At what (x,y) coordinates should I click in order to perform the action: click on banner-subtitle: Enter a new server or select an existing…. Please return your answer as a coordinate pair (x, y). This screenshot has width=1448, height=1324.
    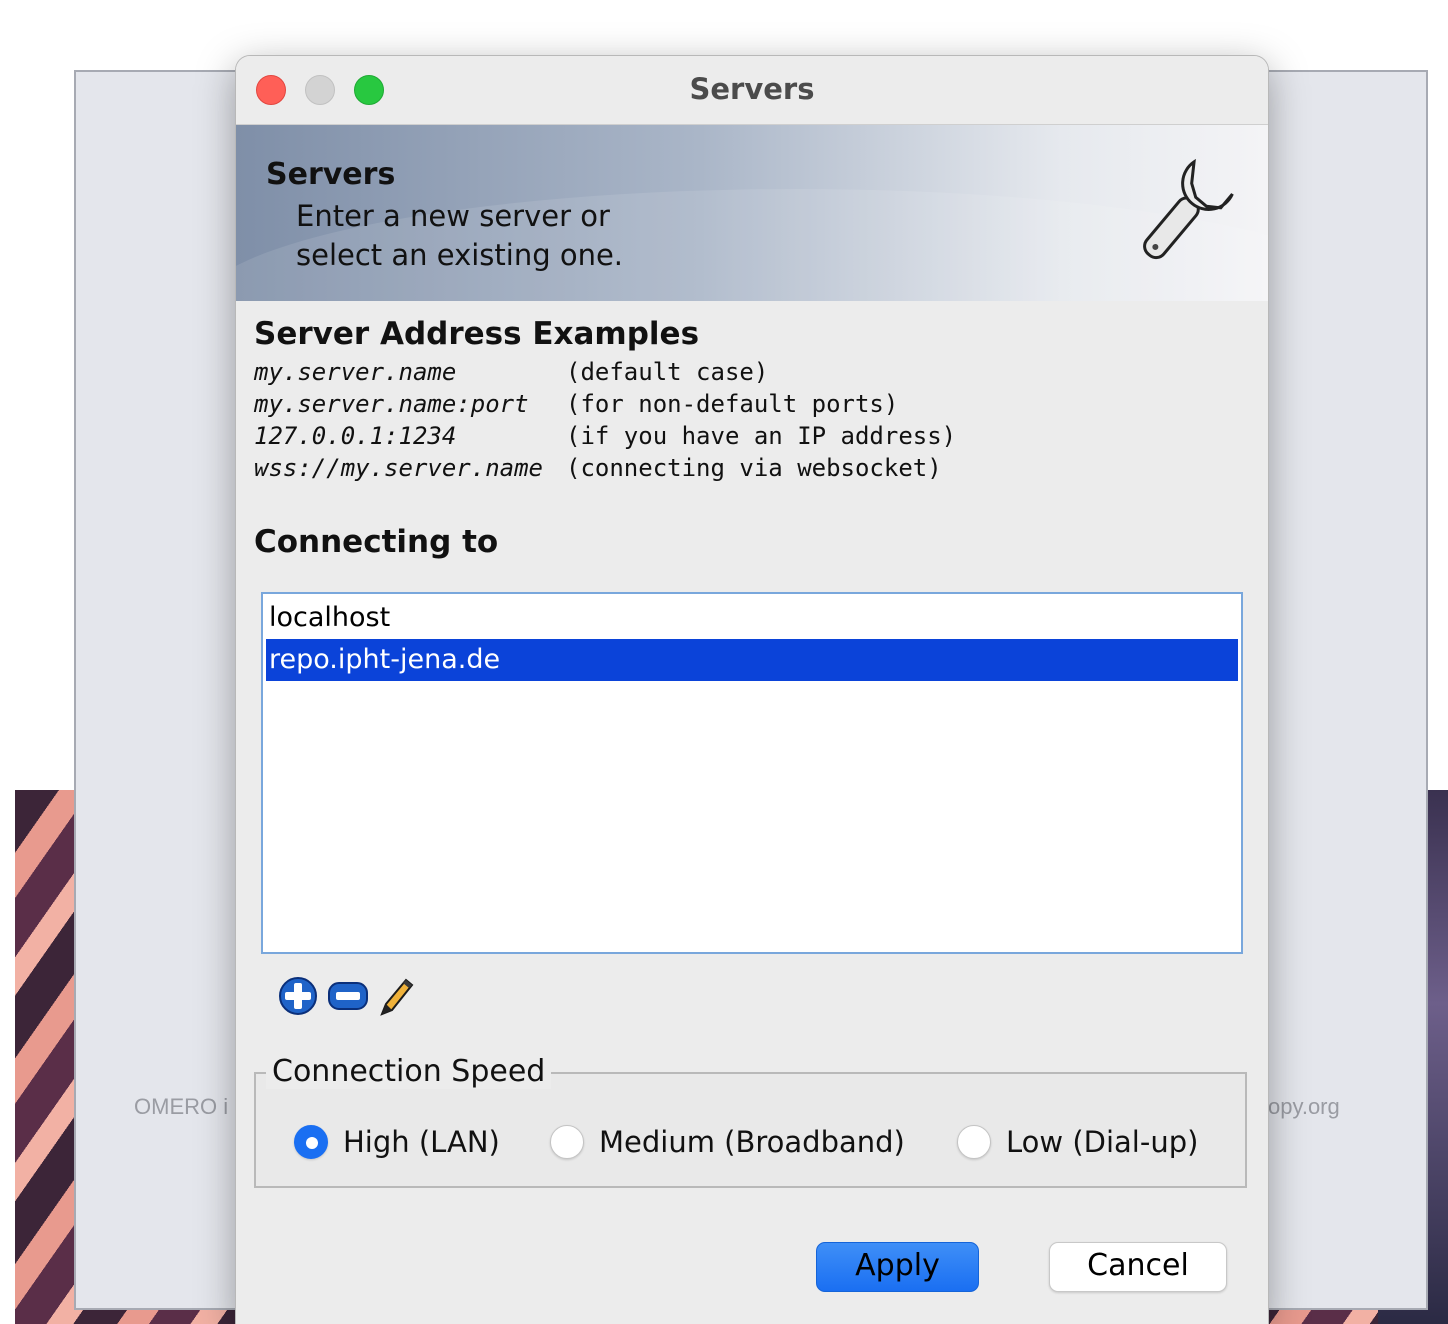
    Looking at the image, I should click on (506, 236).